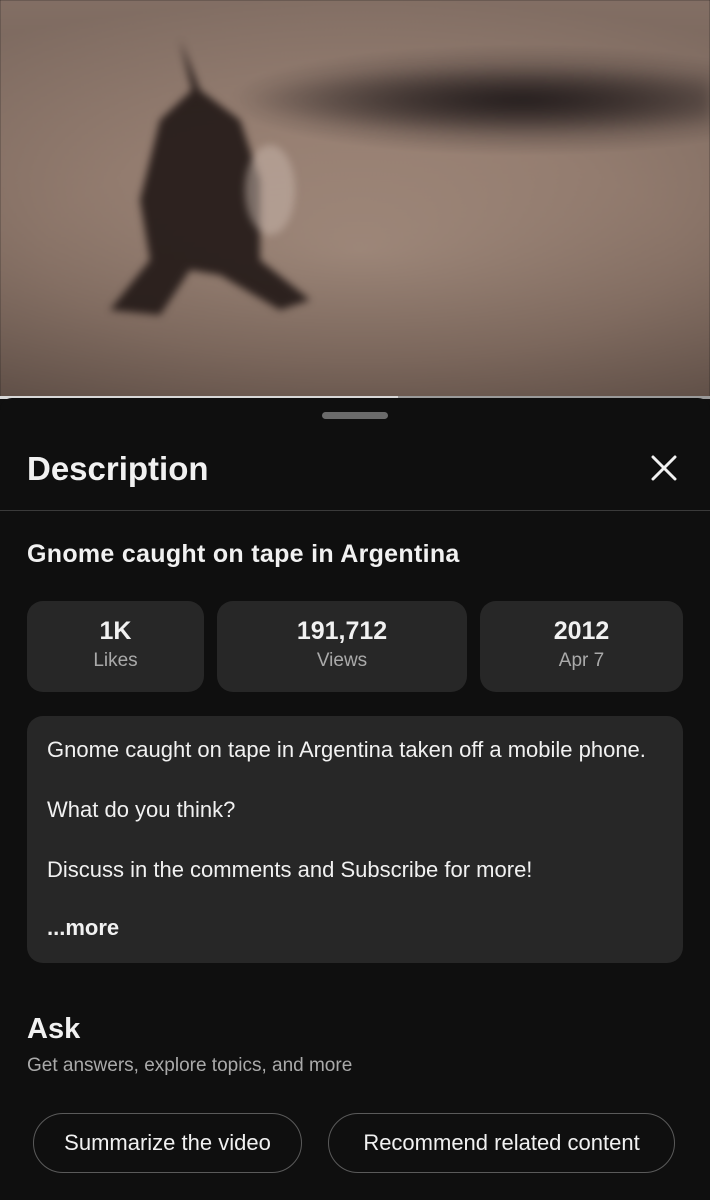 The width and height of the screenshot is (710, 1200). Describe the element at coordinates (115, 646) in the screenshot. I see `likes-stat: 1K Likes` at that location.